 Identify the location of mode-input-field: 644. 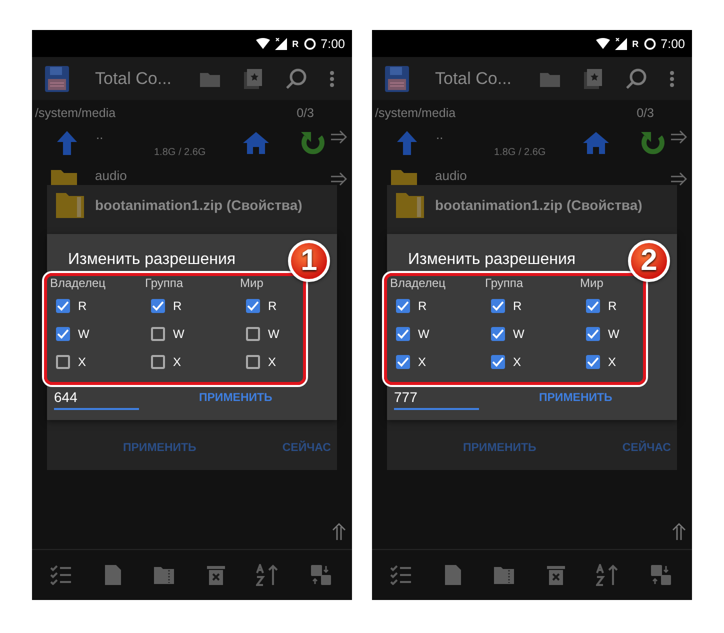
(96, 398).